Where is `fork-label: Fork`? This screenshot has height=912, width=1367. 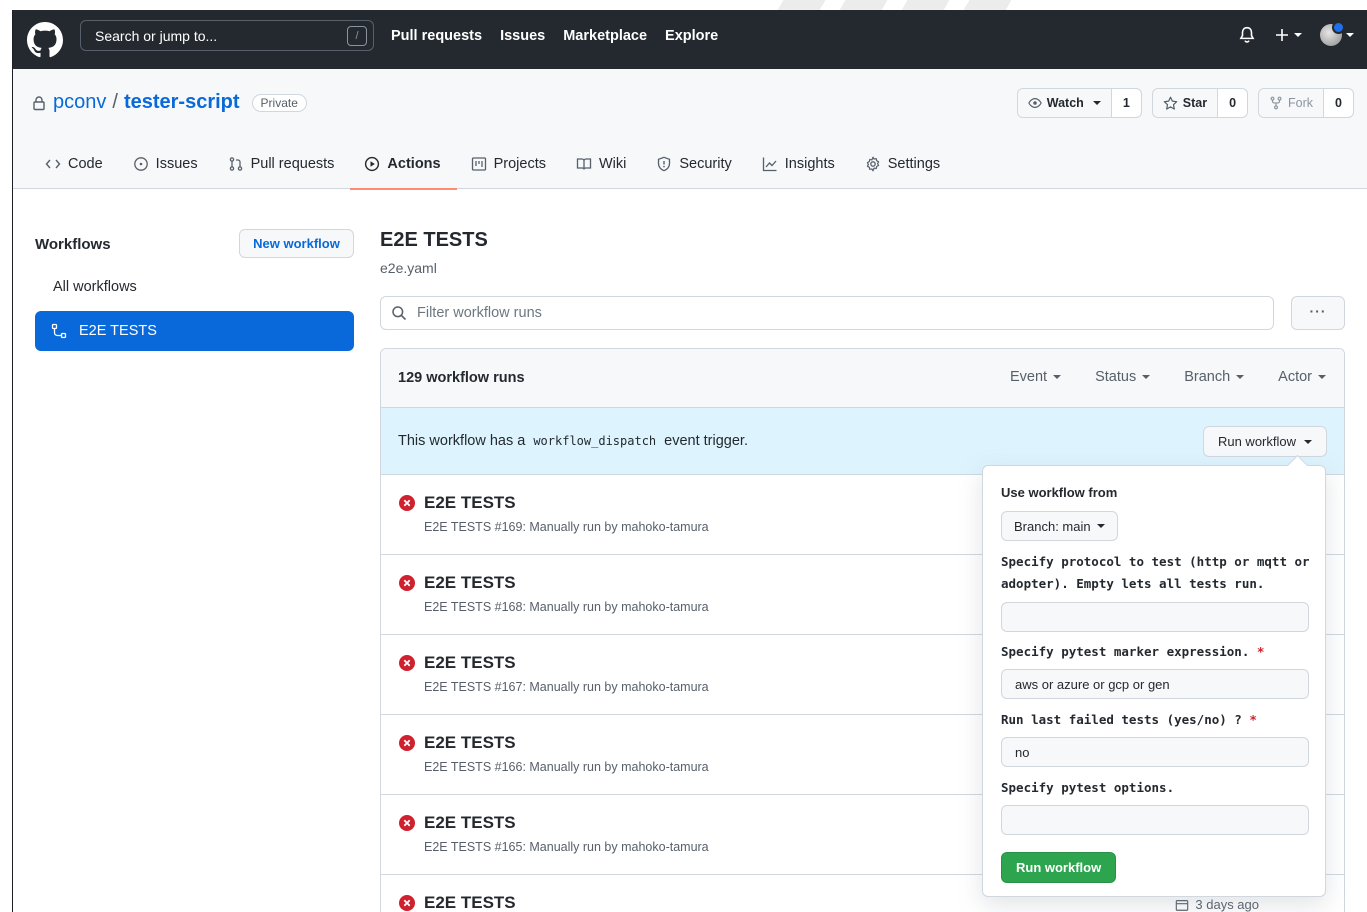
fork-label: Fork is located at coordinates (1301, 103).